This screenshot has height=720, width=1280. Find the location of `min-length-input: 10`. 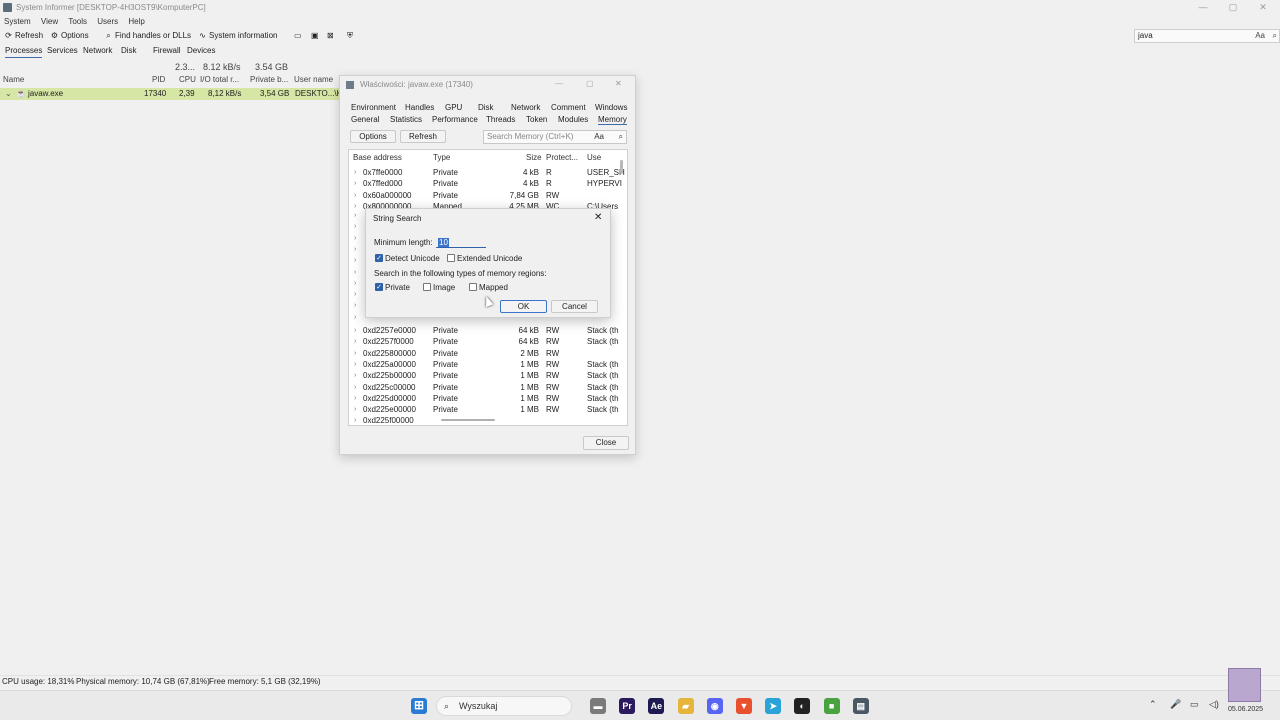

min-length-input: 10 is located at coordinates (461, 242).